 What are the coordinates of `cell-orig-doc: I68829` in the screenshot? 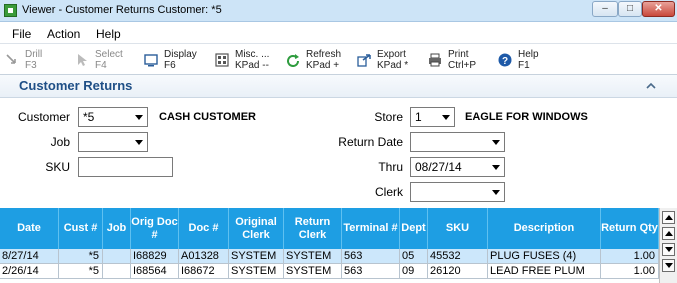 It's located at (155, 256).